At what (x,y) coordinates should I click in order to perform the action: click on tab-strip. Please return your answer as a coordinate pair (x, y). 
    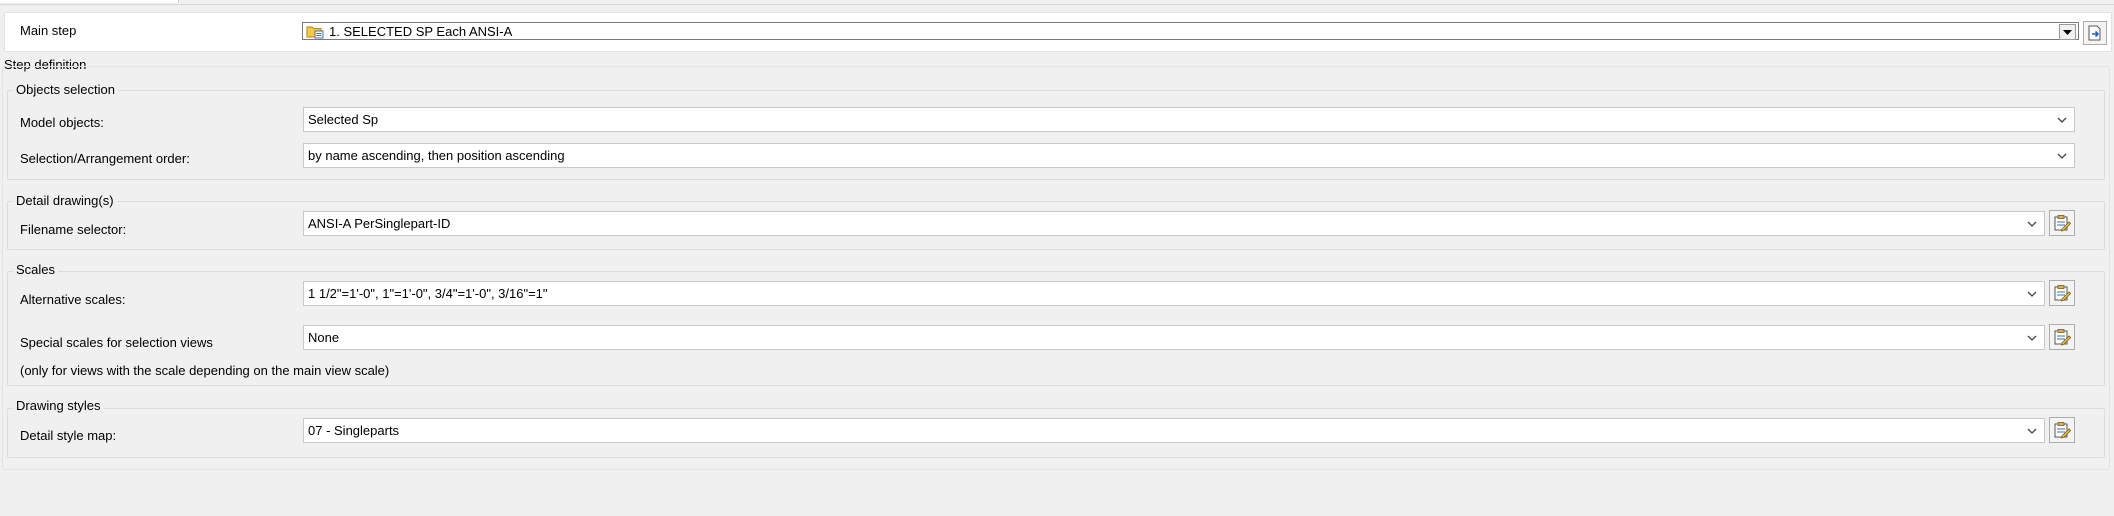
    Looking at the image, I should click on (1057, 2).